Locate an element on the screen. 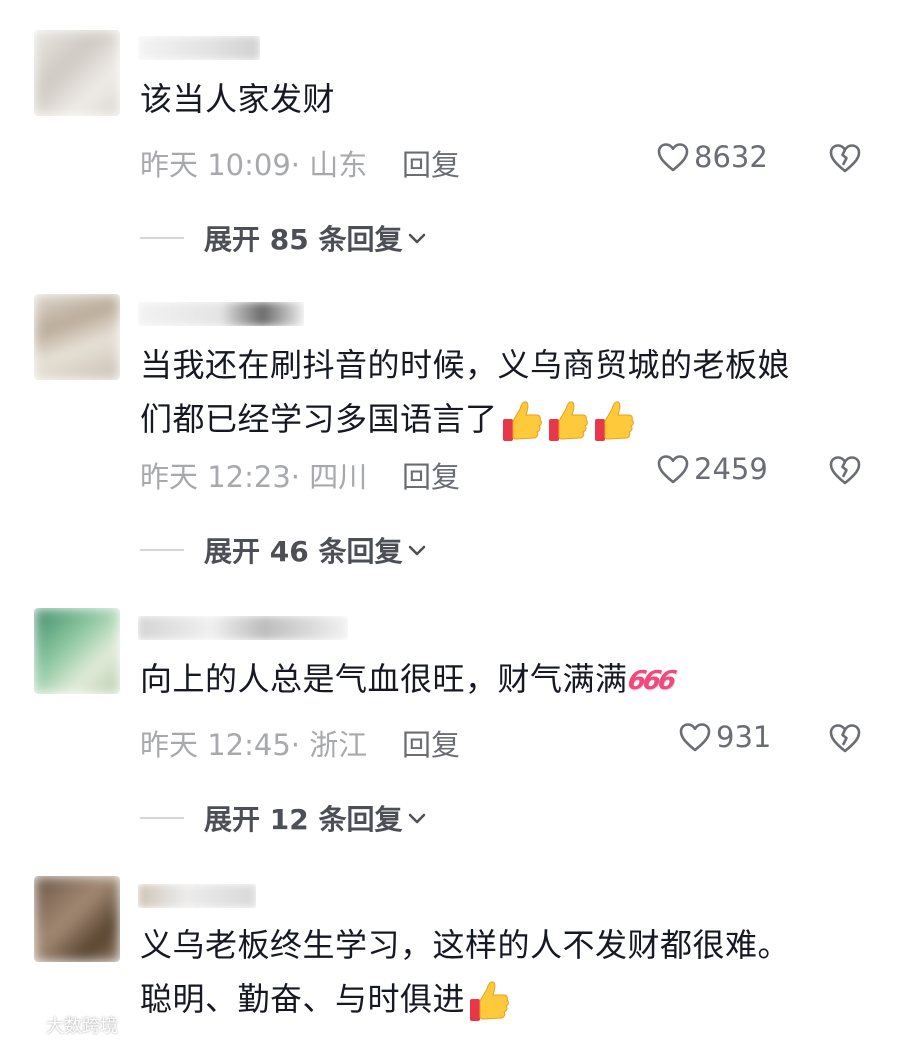 The image size is (900, 1044). watermark-text: 大数跨境 is located at coordinates (82, 1026).